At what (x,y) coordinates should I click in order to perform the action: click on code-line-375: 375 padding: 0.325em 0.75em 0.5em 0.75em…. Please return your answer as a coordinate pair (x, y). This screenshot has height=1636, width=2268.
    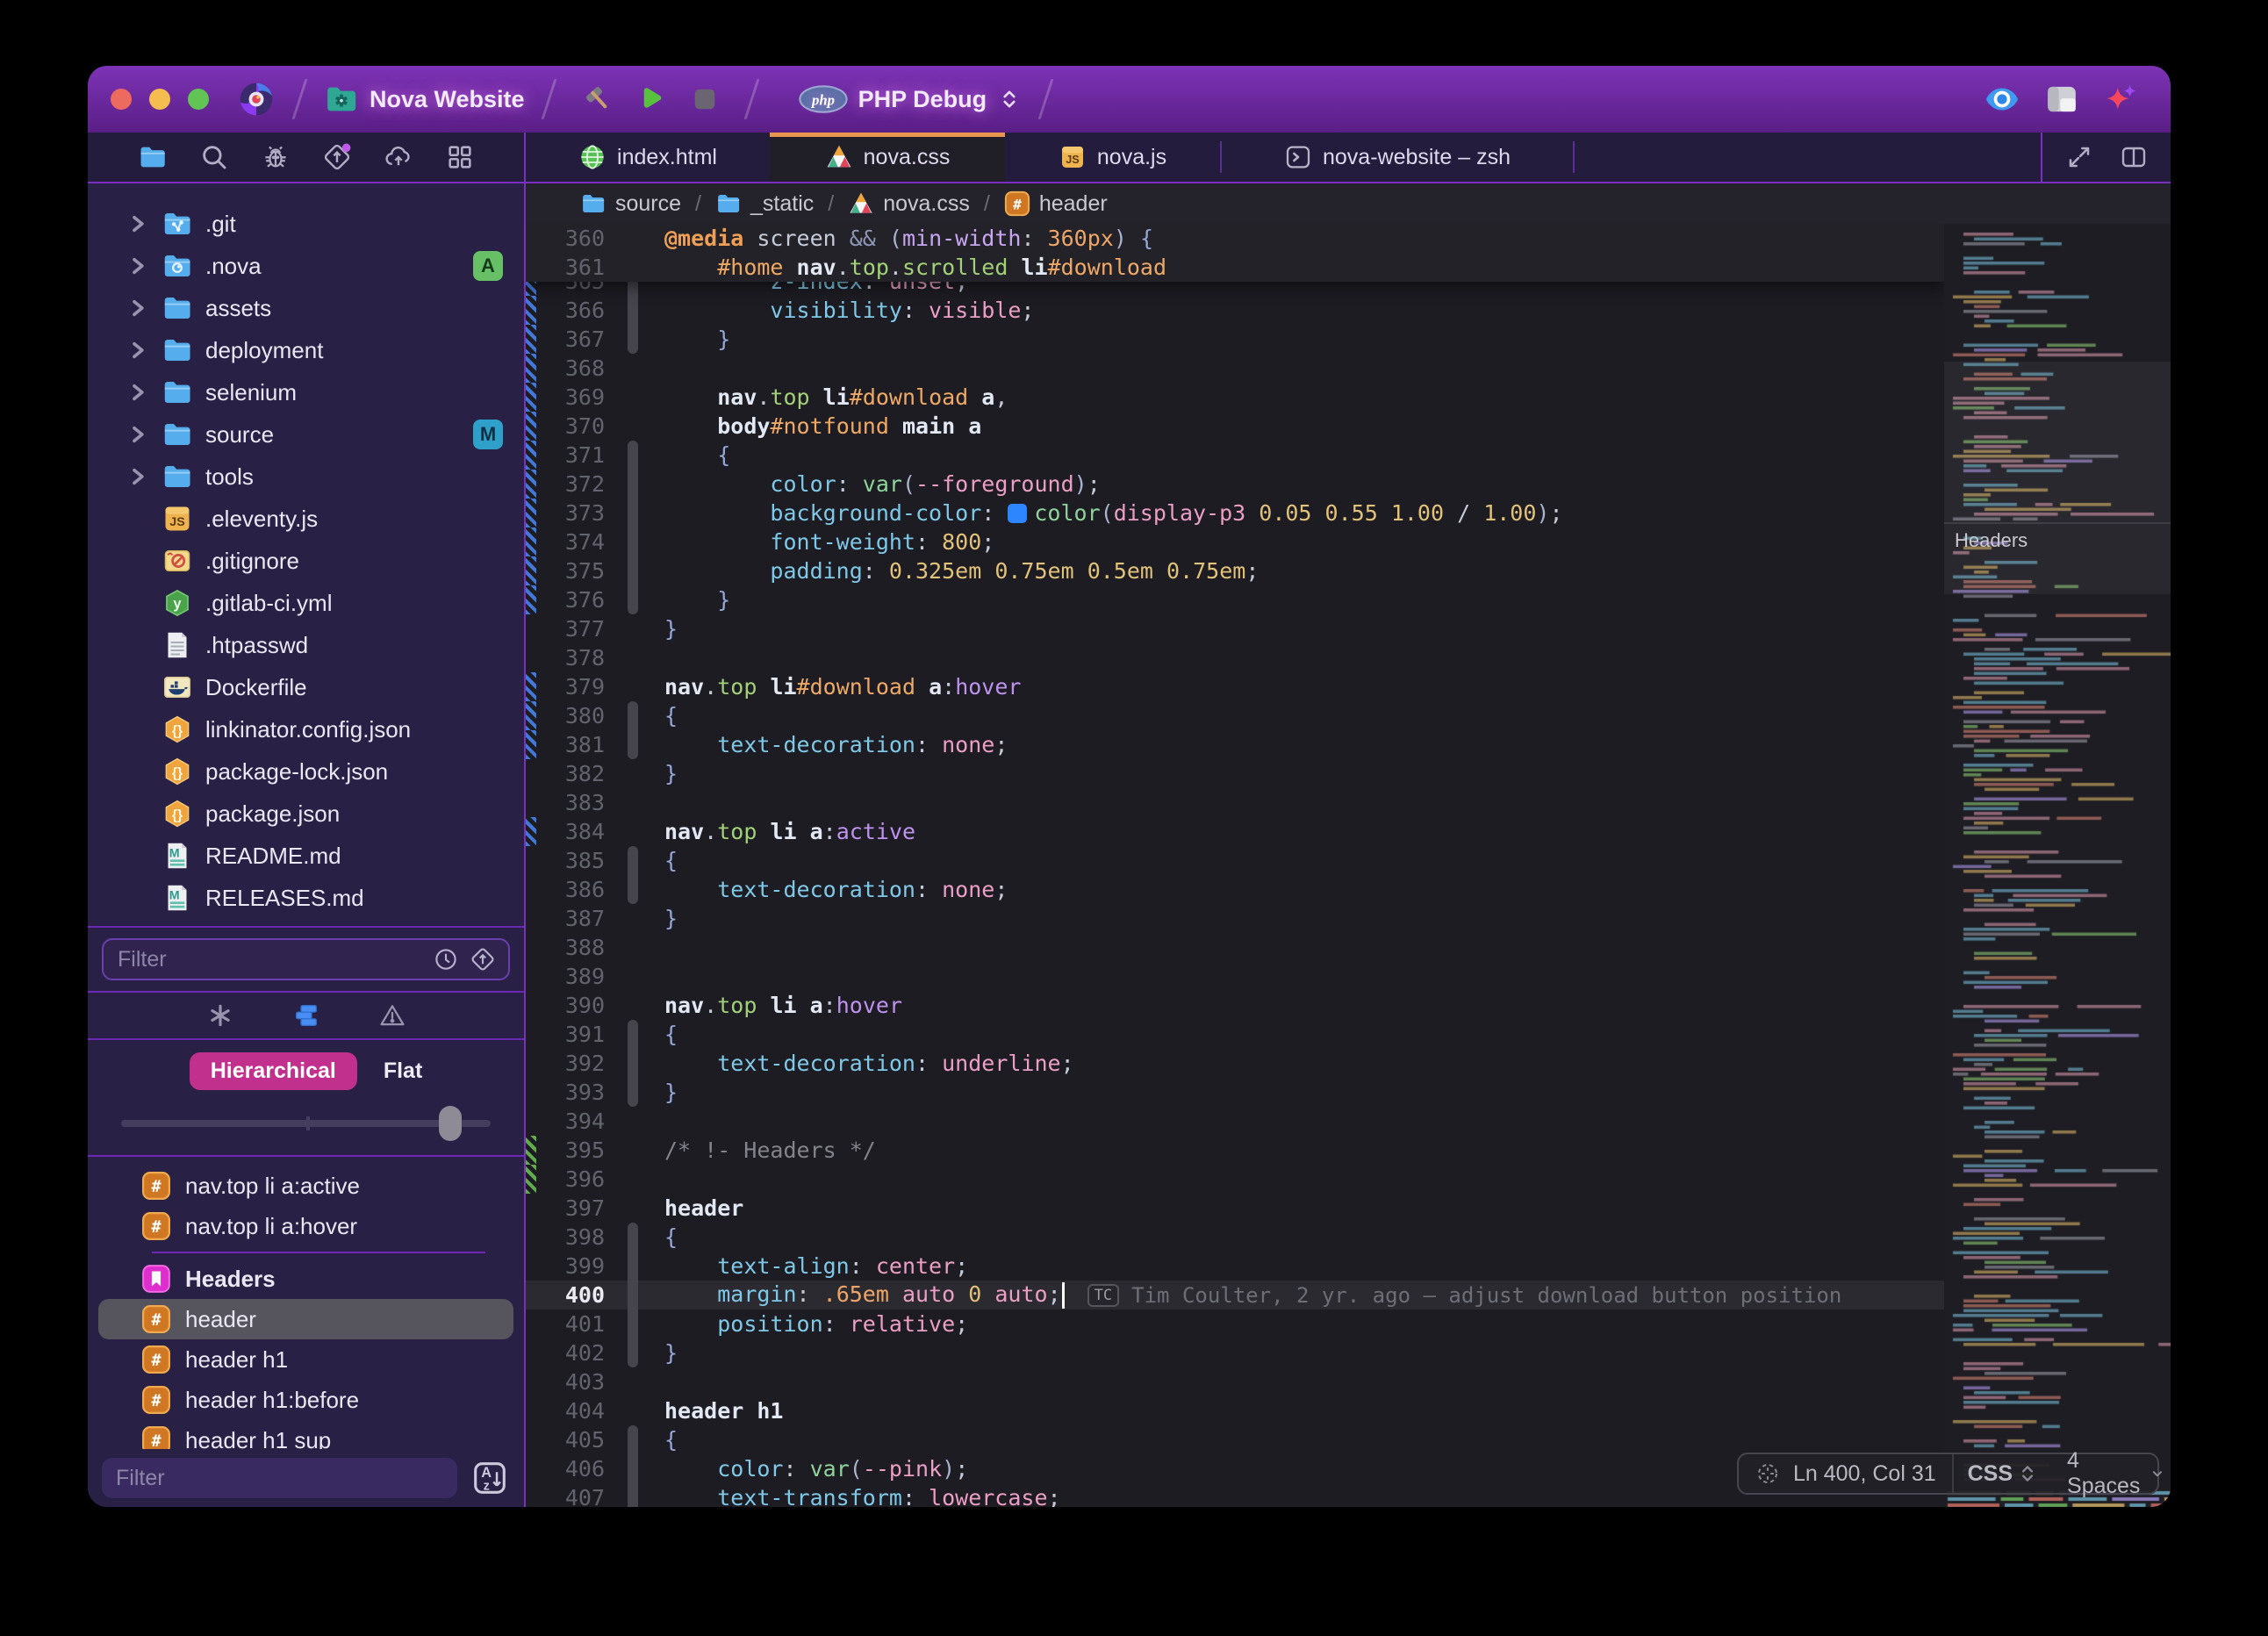
    Looking at the image, I should click on (1235, 570).